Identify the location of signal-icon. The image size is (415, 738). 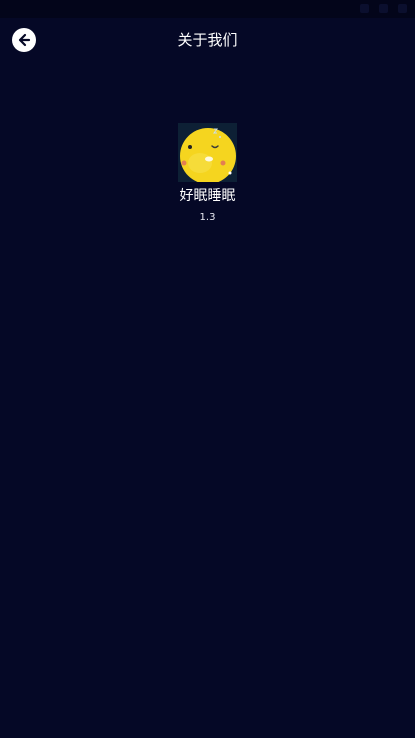
(364, 8).